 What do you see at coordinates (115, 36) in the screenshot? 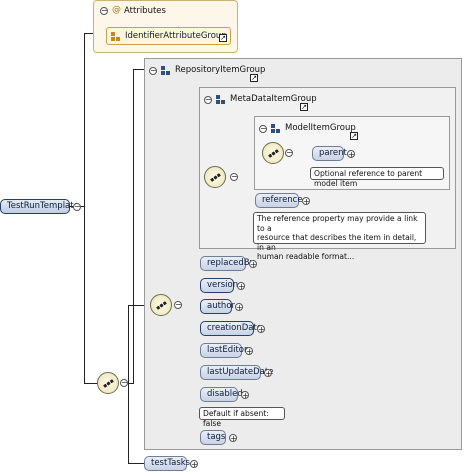
I see `attribute-group-icon` at bounding box center [115, 36].